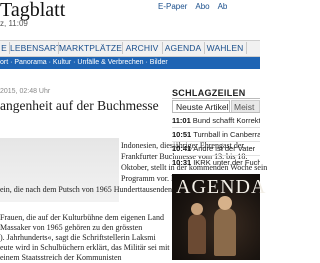 This screenshot has height=263, width=320. What do you see at coordinates (90, 48) in the screenshot?
I see `nav-tab-marktplaetze: MARKTPLÄTZE` at bounding box center [90, 48].